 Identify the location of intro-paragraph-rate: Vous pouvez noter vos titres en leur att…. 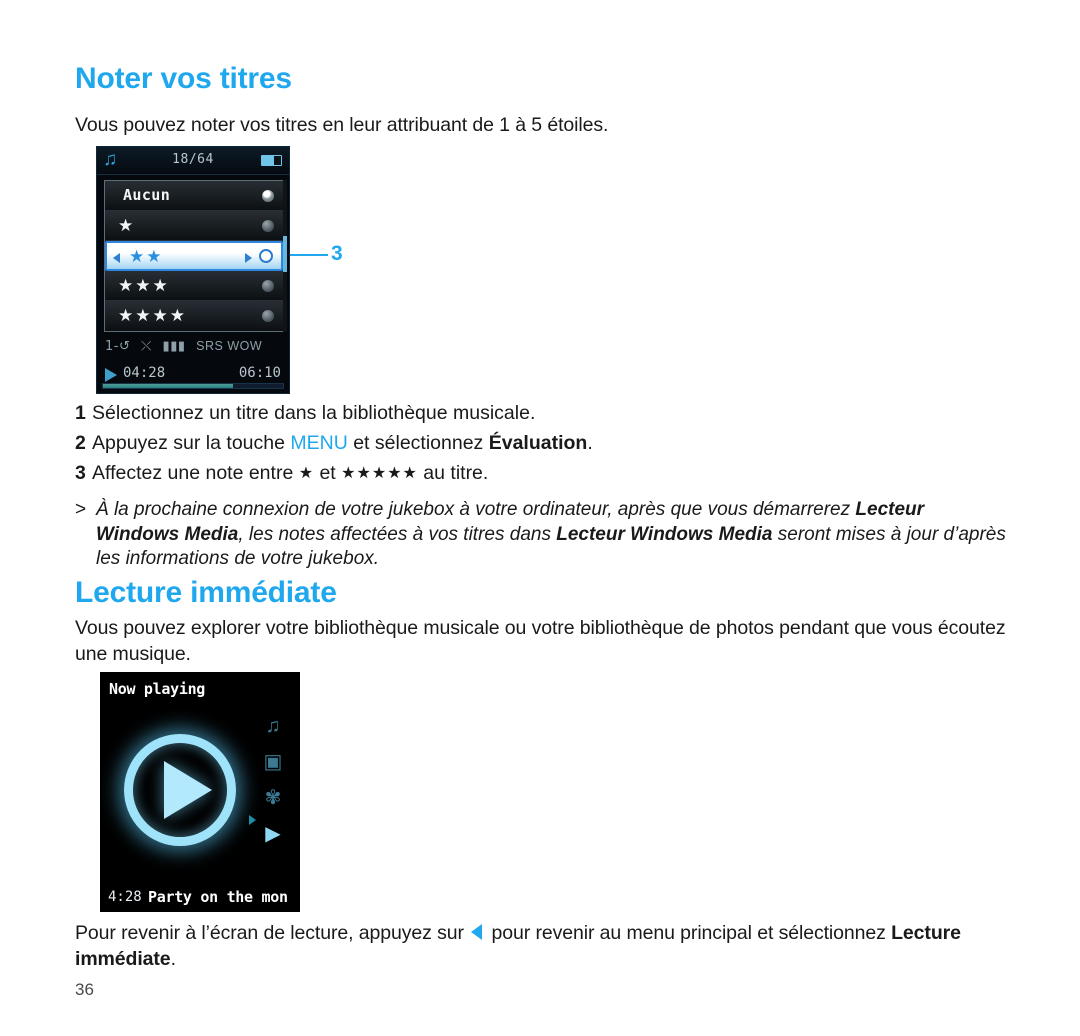
(342, 125).